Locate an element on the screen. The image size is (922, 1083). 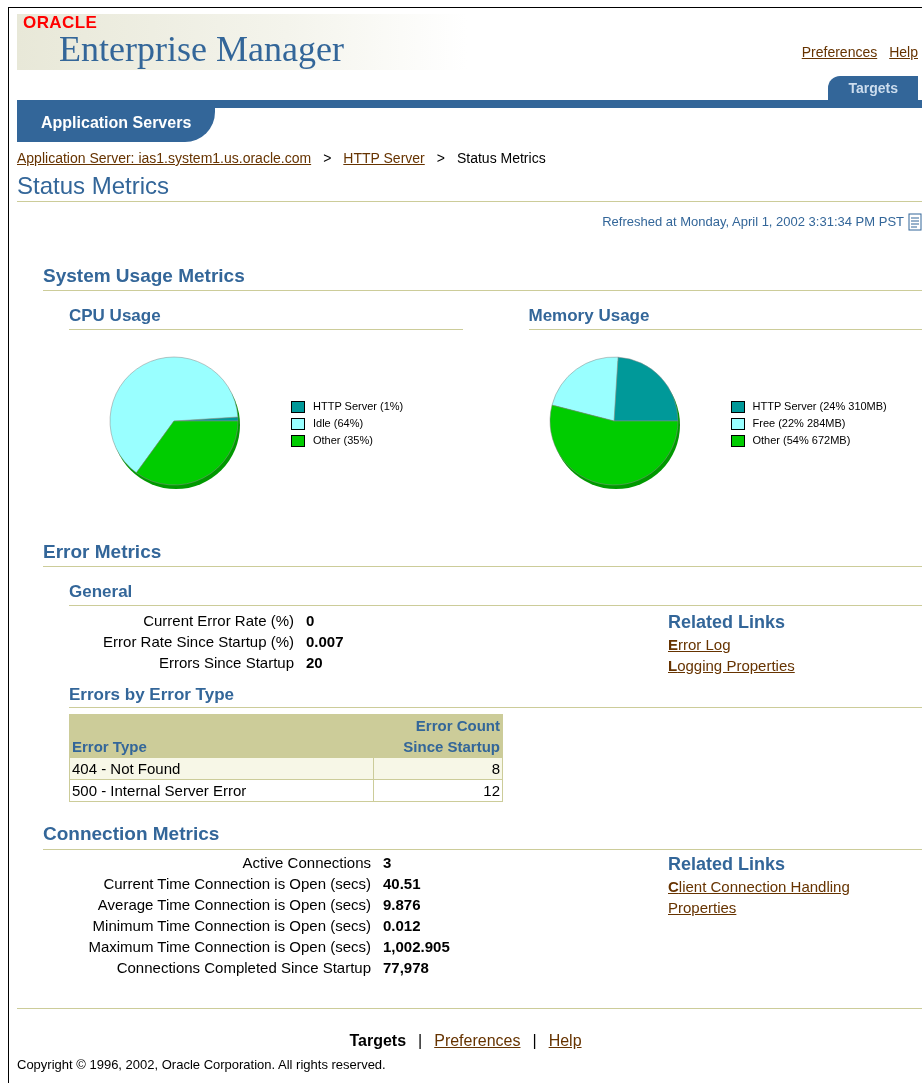
metric-label: Average Time Connection is Open (secs) is located at coordinates (233, 904).